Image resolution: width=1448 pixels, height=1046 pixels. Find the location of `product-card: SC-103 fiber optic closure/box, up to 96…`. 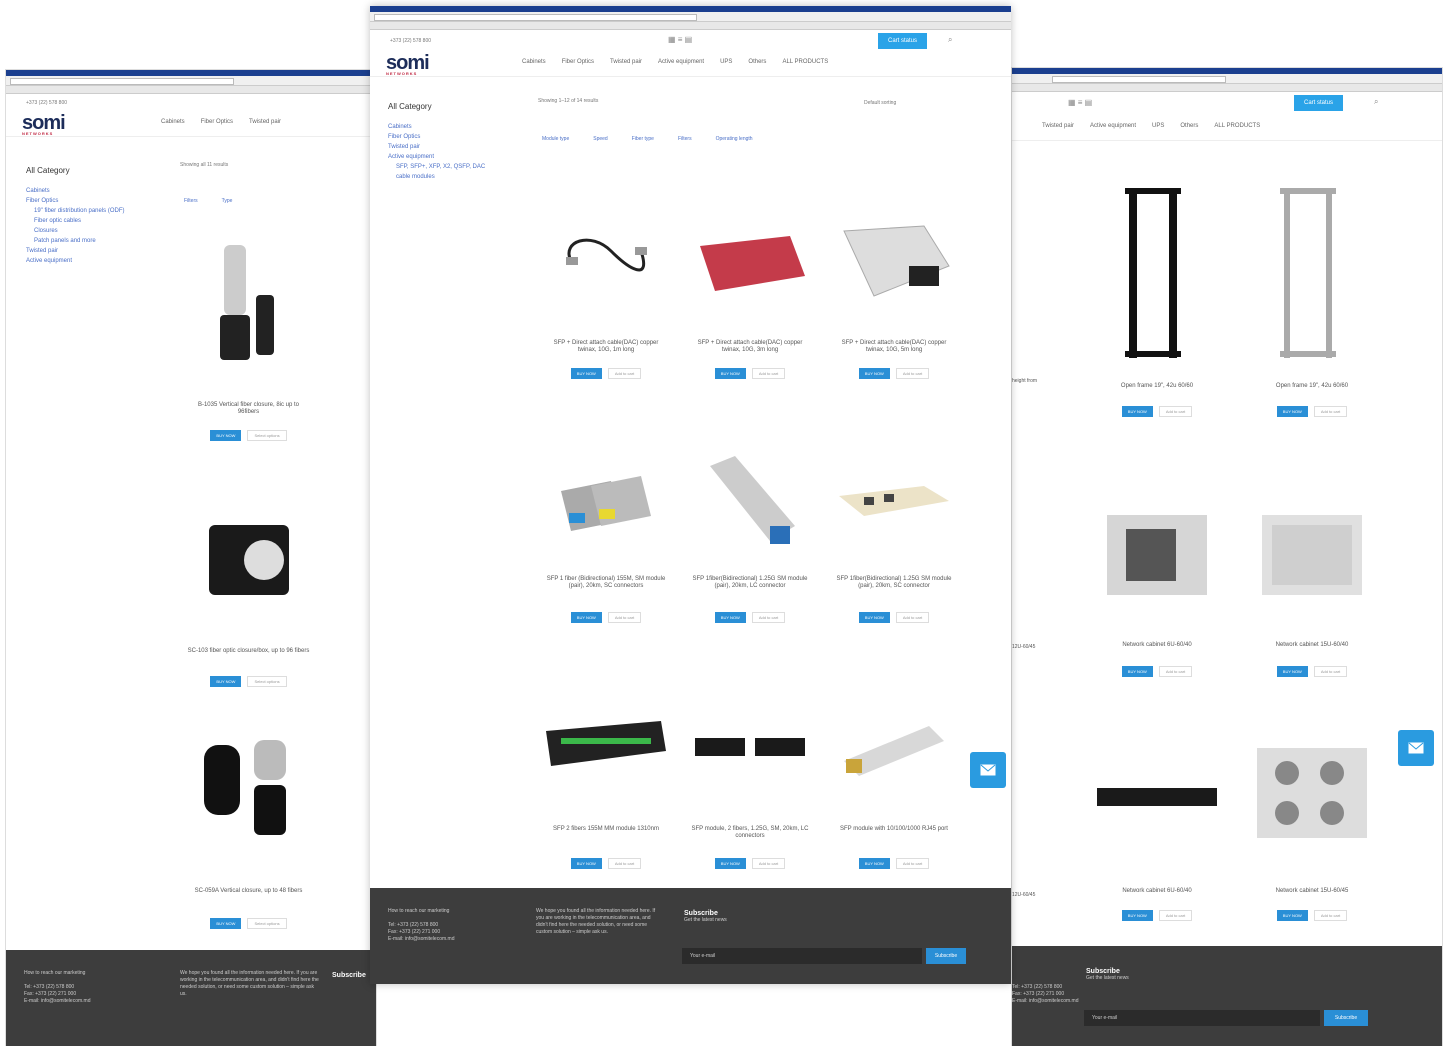

product-card: SC-103 fiber optic closure/box, up to 96… is located at coordinates (248, 605).